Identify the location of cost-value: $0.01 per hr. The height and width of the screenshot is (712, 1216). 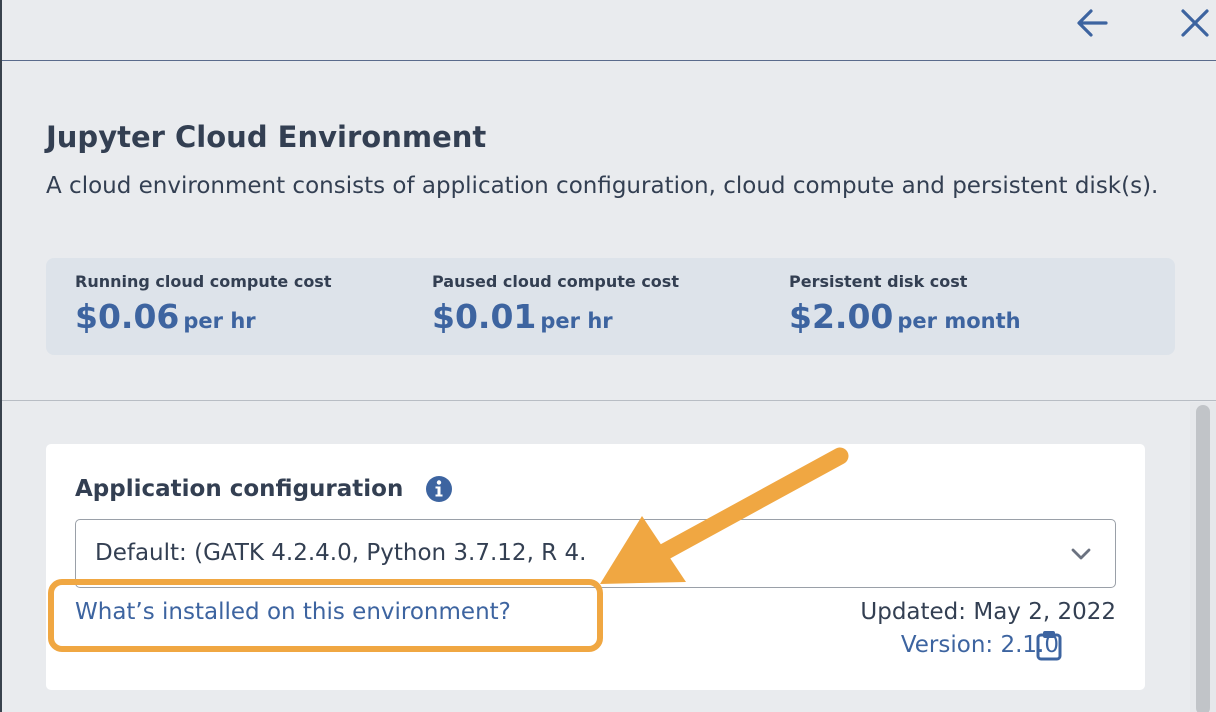
(555, 316).